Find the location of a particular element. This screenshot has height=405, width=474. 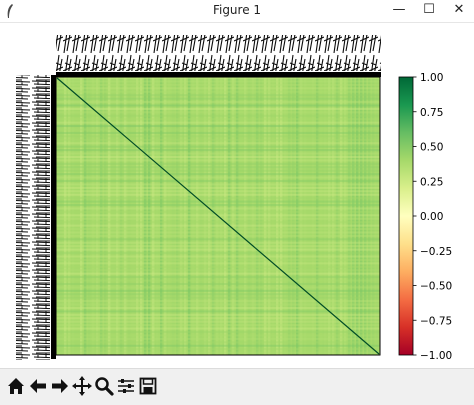

save-button is located at coordinates (148, 386).